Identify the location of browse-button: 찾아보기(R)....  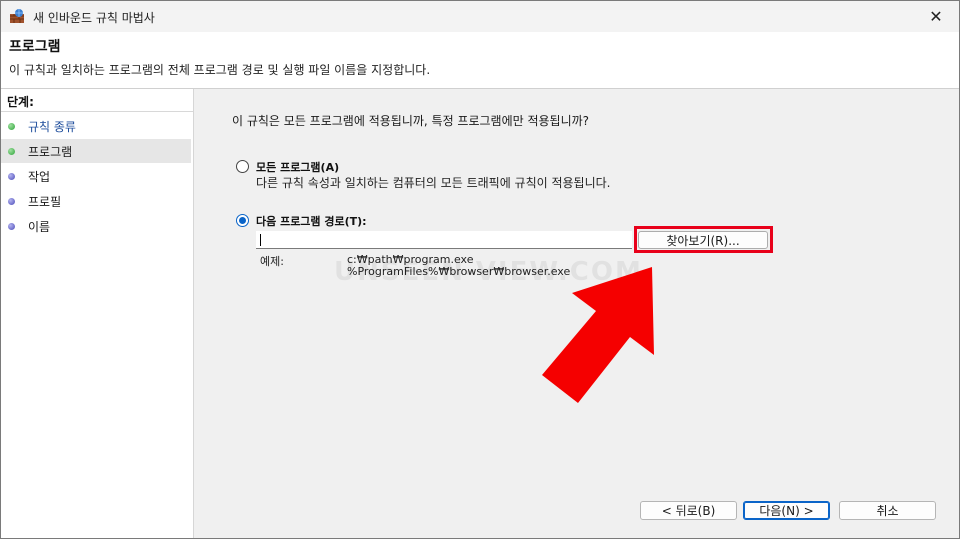
(703, 240).